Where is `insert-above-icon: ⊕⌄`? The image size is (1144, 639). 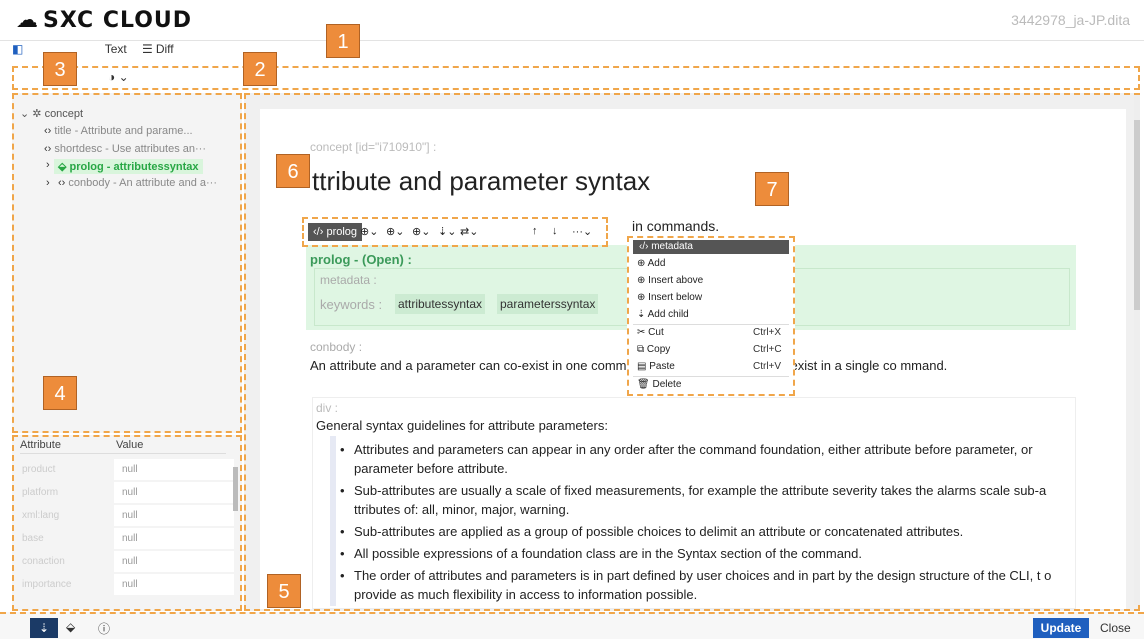
insert-above-icon: ⊕⌄ is located at coordinates (395, 231).